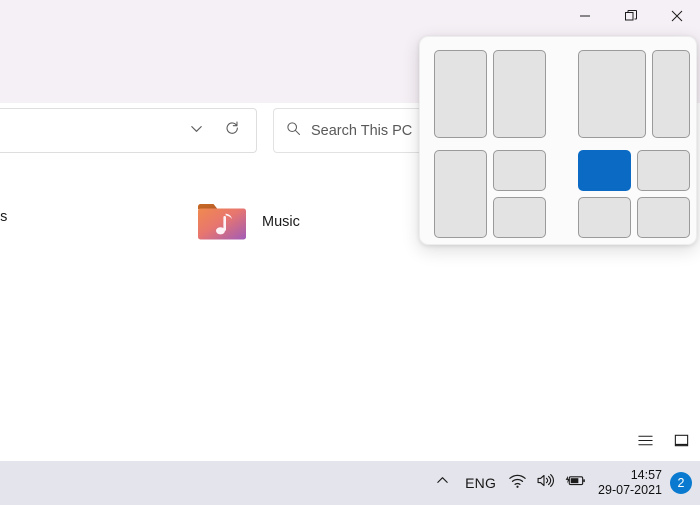  Describe the element at coordinates (361, 131) in the screenshot. I see `search-input: Search This PC` at that location.